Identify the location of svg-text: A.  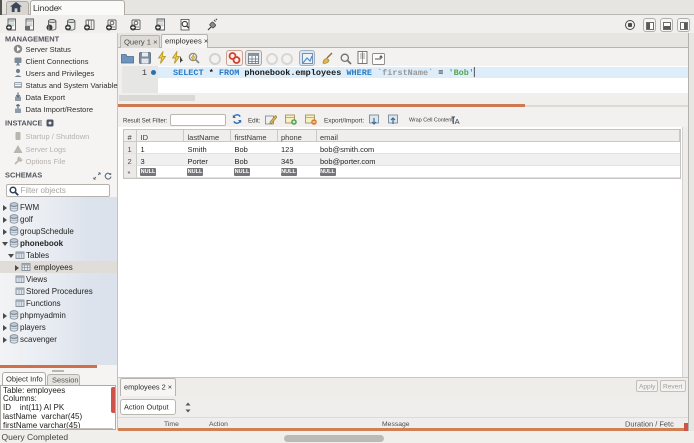
(457, 121).